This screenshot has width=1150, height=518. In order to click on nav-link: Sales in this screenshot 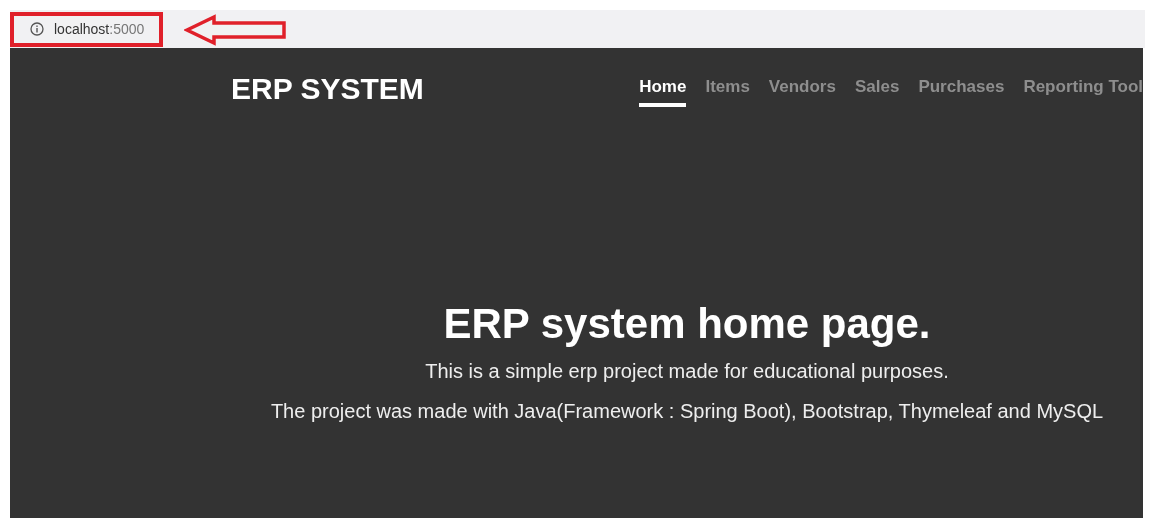, I will do `click(877, 89)`.